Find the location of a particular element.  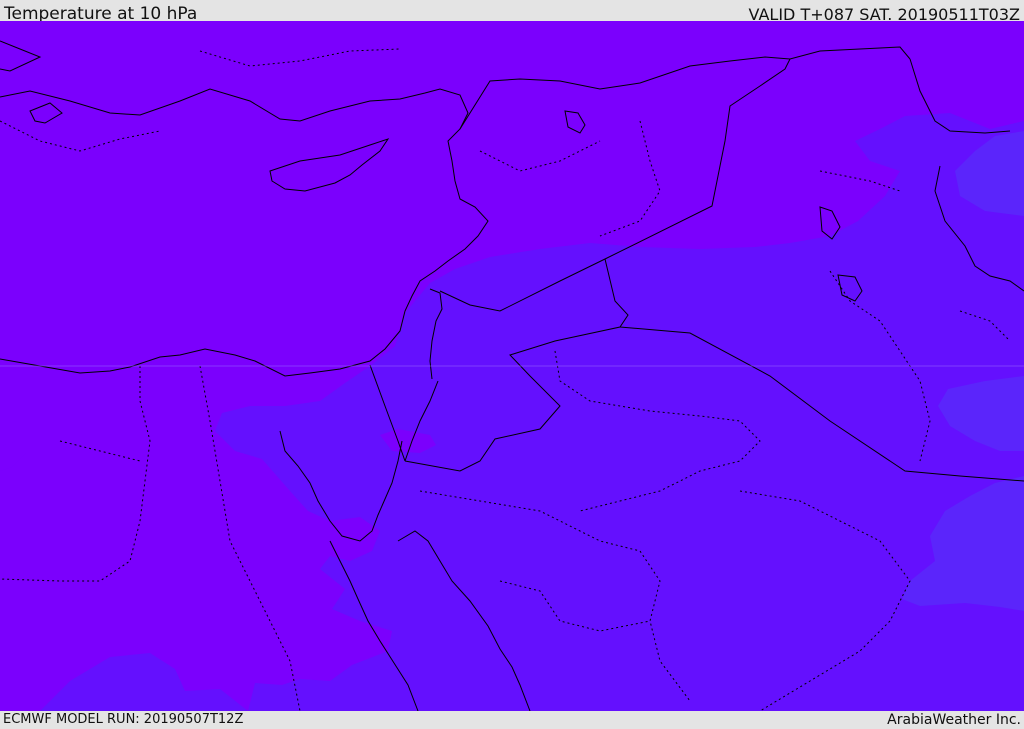

model-run-label: ECMWF MODEL RUN: 20190507T12Z is located at coordinates (123, 719).